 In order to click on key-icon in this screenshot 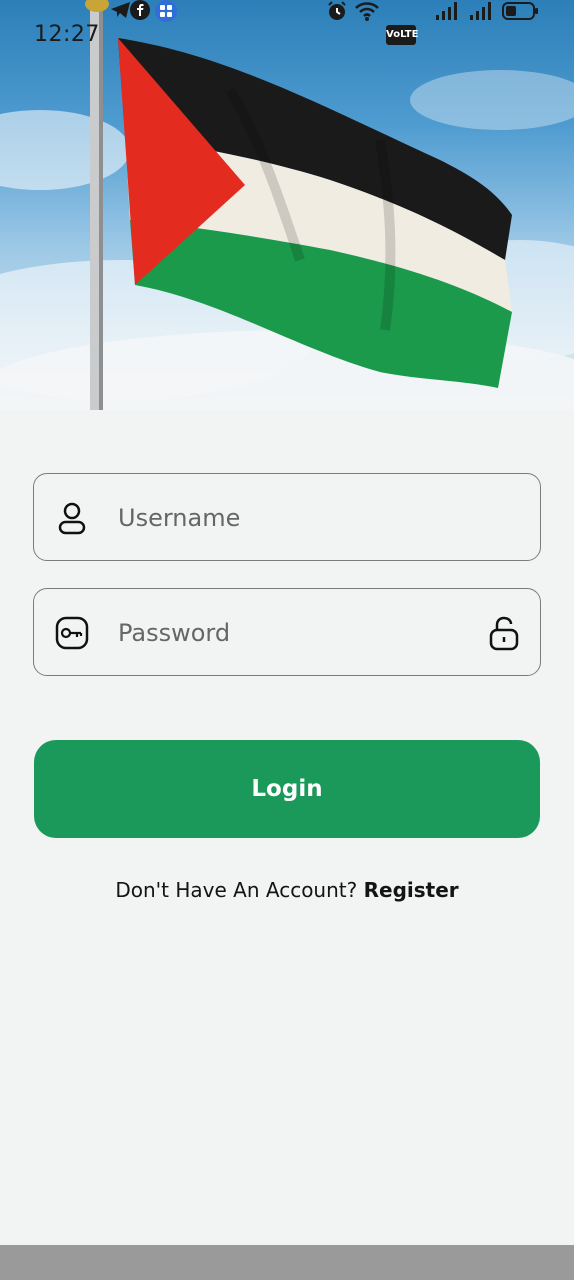, I will do `click(72, 633)`.